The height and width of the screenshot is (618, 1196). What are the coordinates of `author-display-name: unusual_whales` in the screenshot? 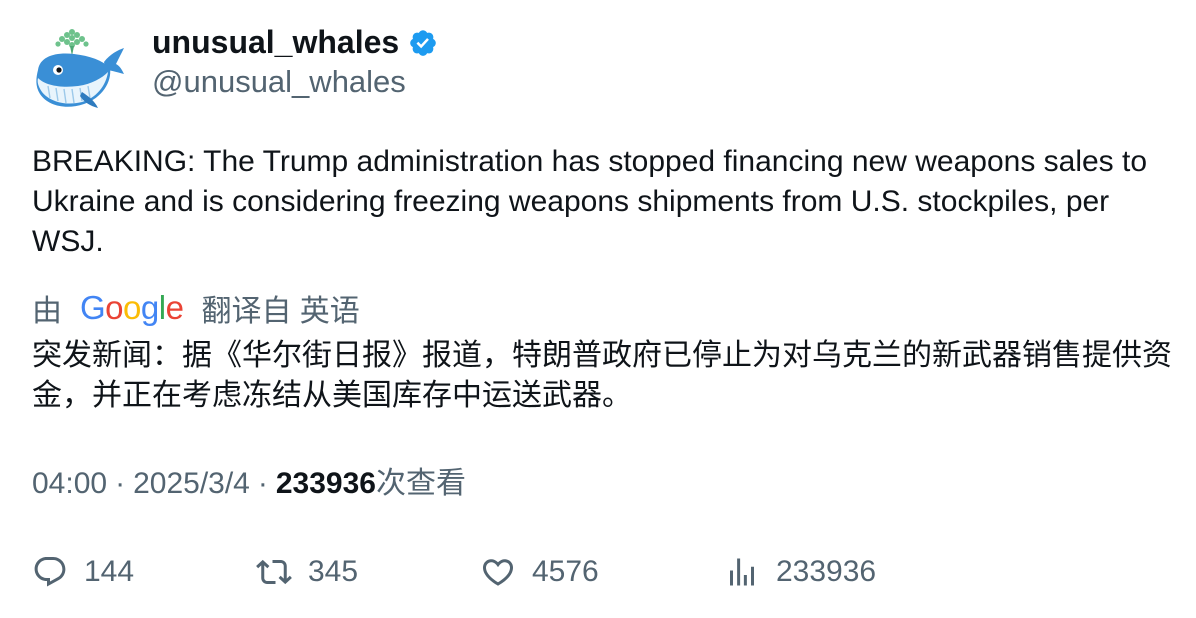 It's located at (275, 42).